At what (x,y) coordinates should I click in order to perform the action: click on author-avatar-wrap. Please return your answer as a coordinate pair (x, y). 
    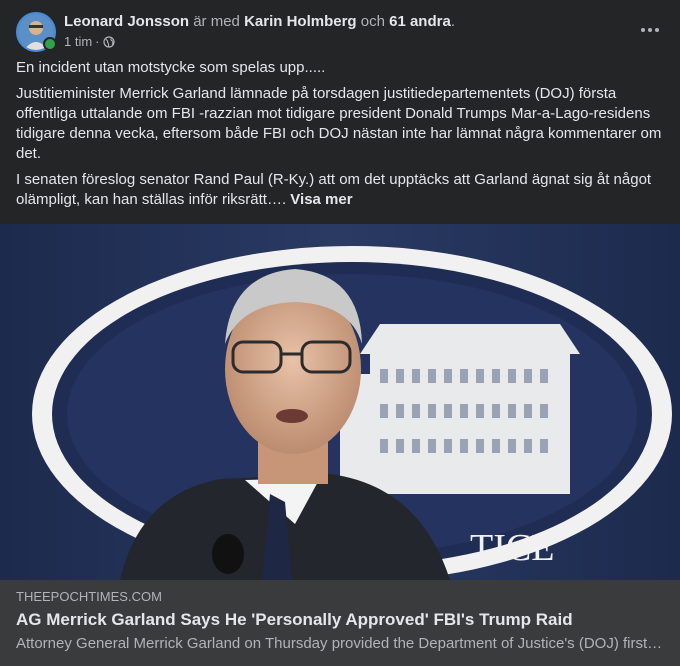
    Looking at the image, I should click on (36, 32).